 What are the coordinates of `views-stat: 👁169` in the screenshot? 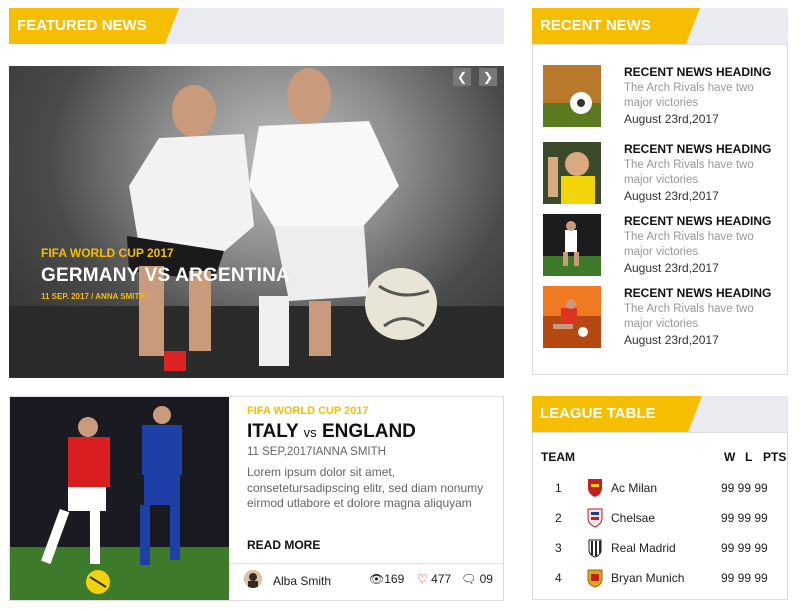 It's located at (386, 579).